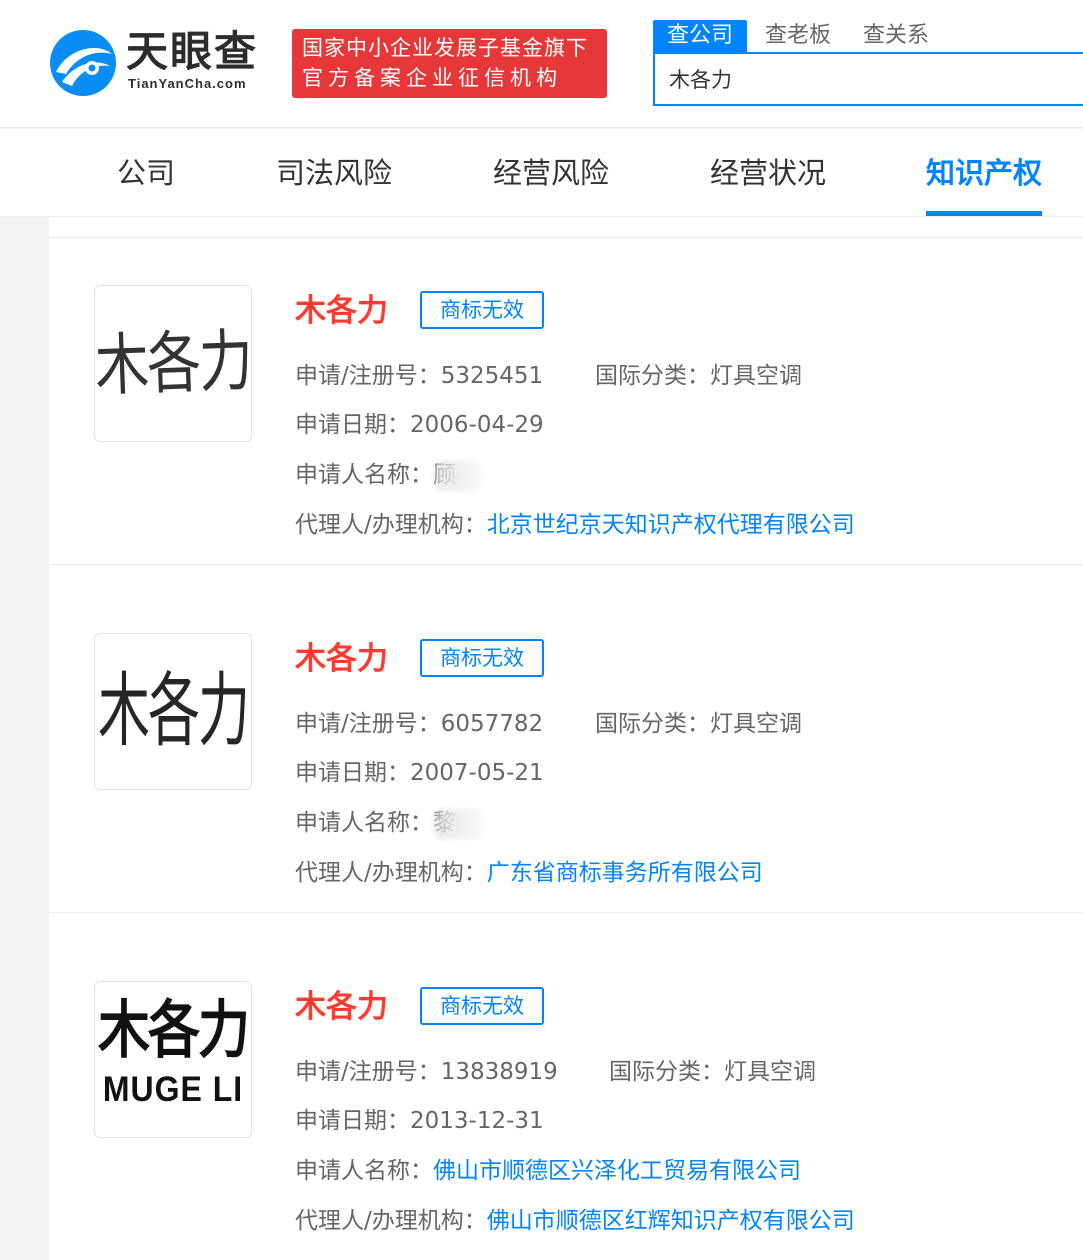 The height and width of the screenshot is (1260, 1083). I want to click on applicant-row: 申请人名称：顾, so click(389, 475).